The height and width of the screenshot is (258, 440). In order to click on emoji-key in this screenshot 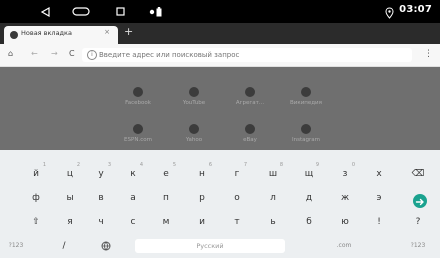, I will do `click(106, 246)`.